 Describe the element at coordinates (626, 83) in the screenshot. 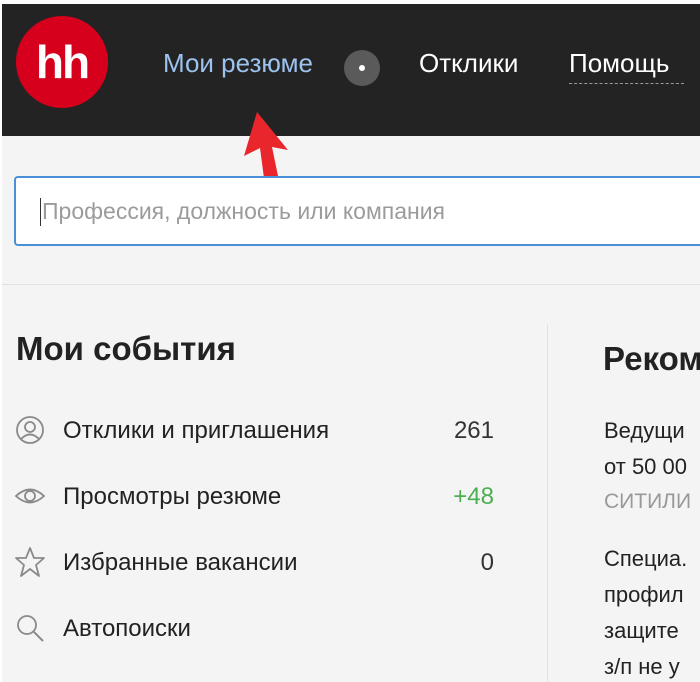

I see `help-underline` at that location.